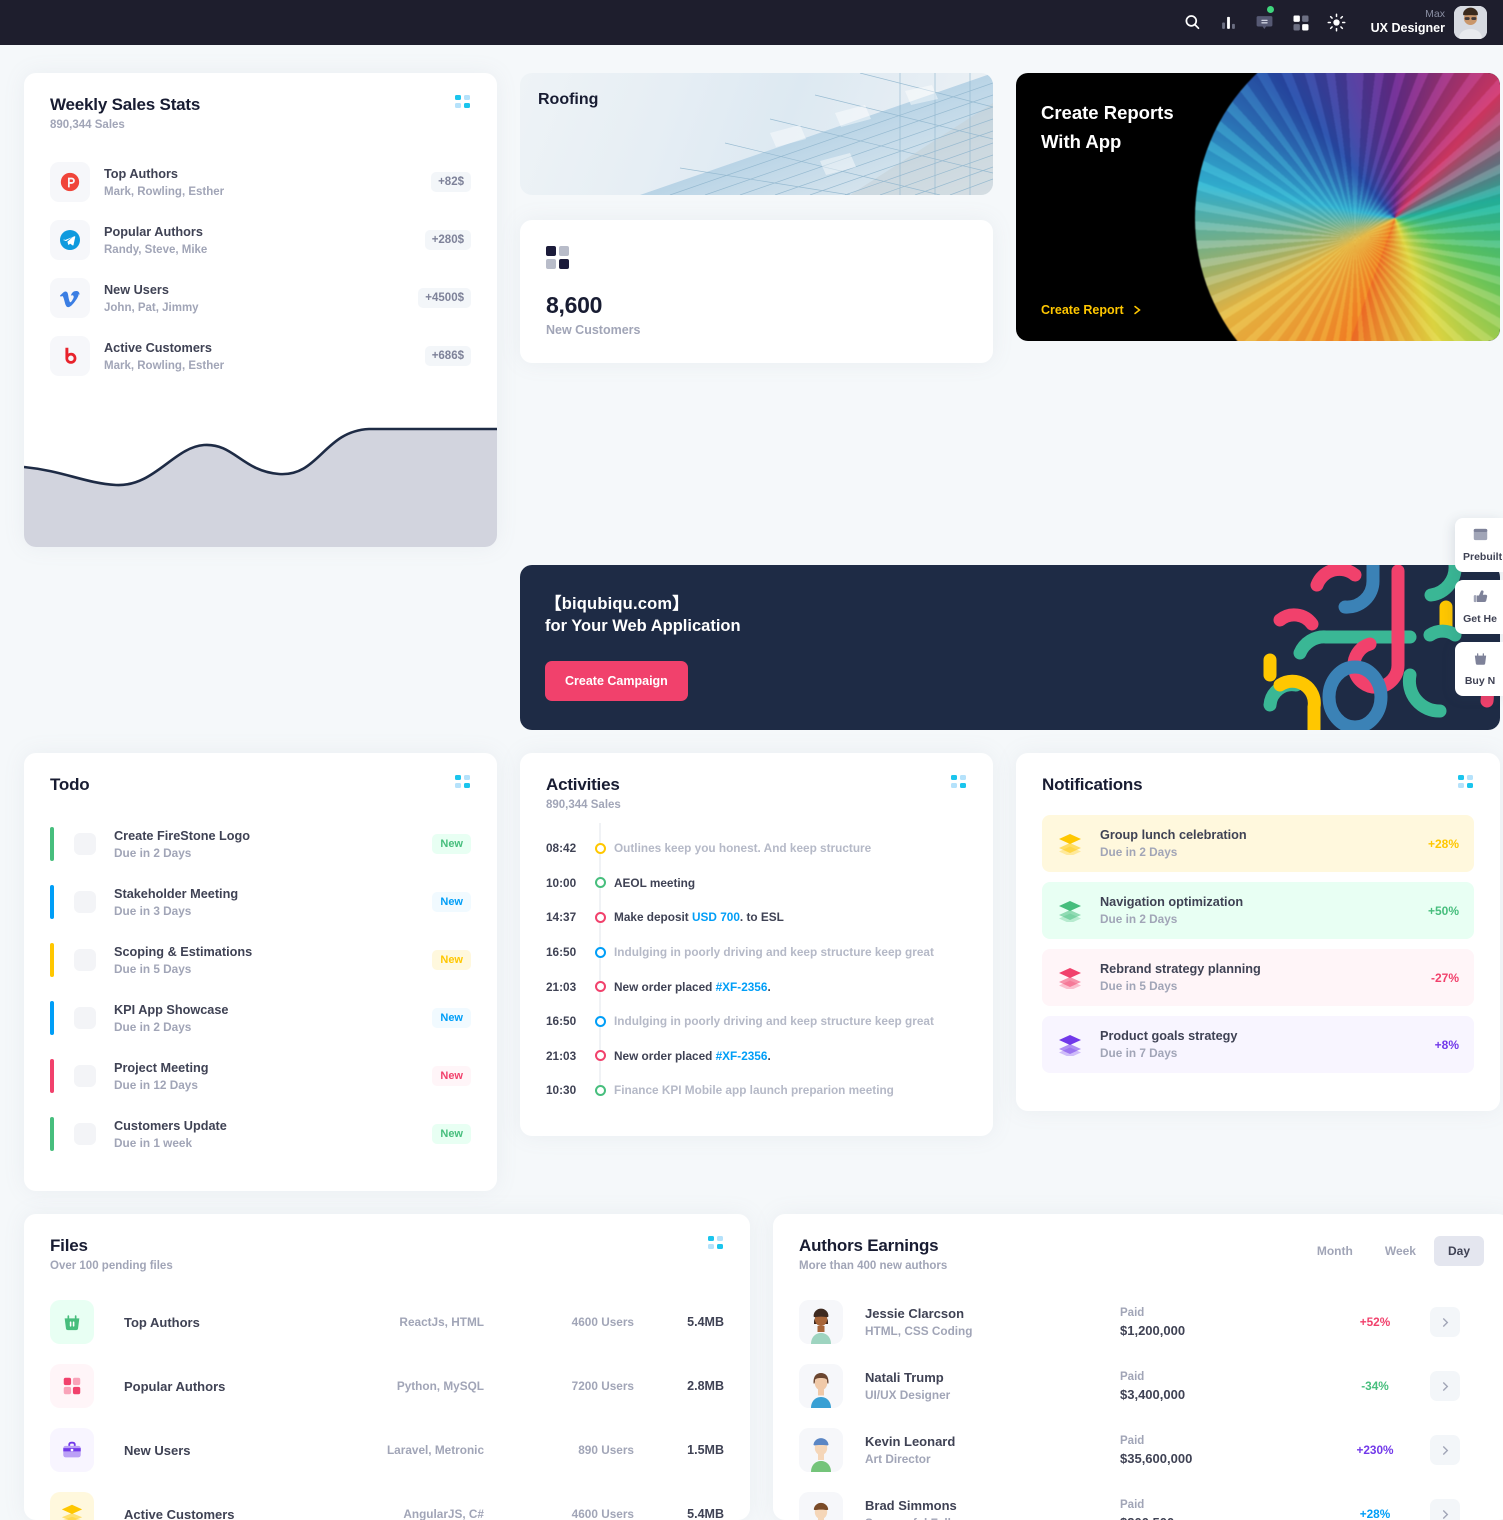  I want to click on item-name: New Users, so click(261, 290).